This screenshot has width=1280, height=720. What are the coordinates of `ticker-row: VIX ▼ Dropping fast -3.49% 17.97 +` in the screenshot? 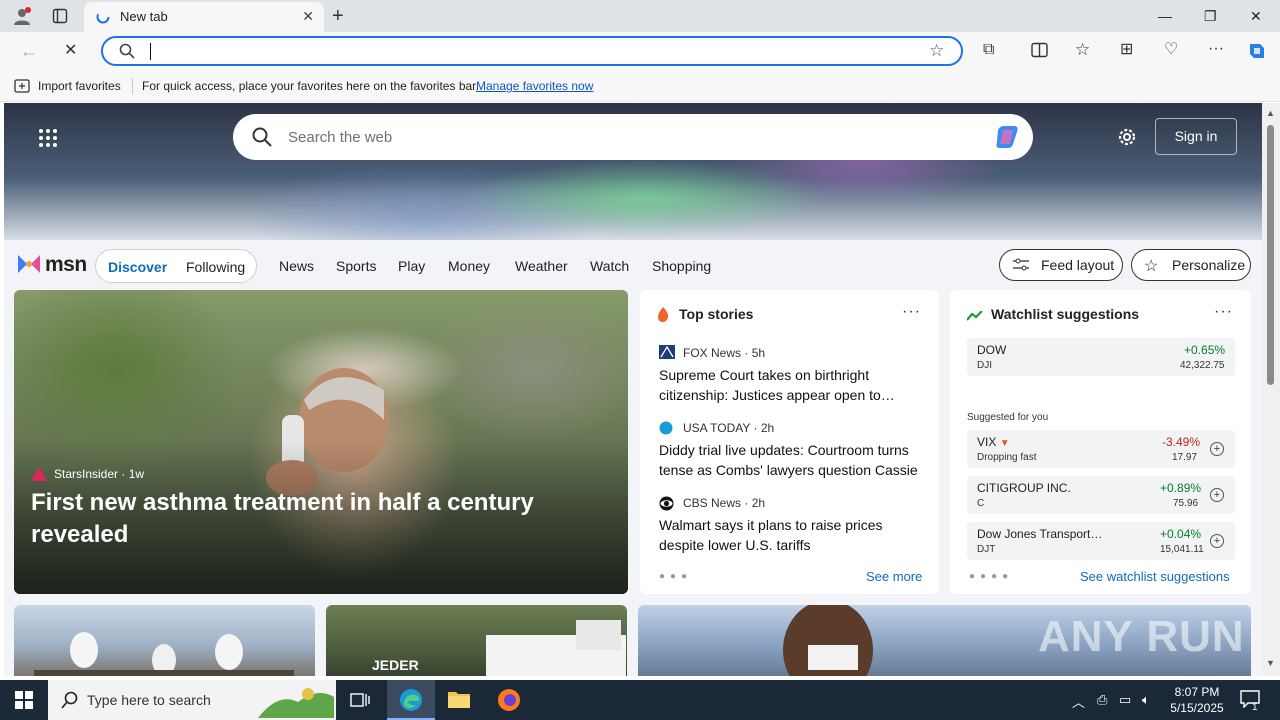 It's located at (1101, 449).